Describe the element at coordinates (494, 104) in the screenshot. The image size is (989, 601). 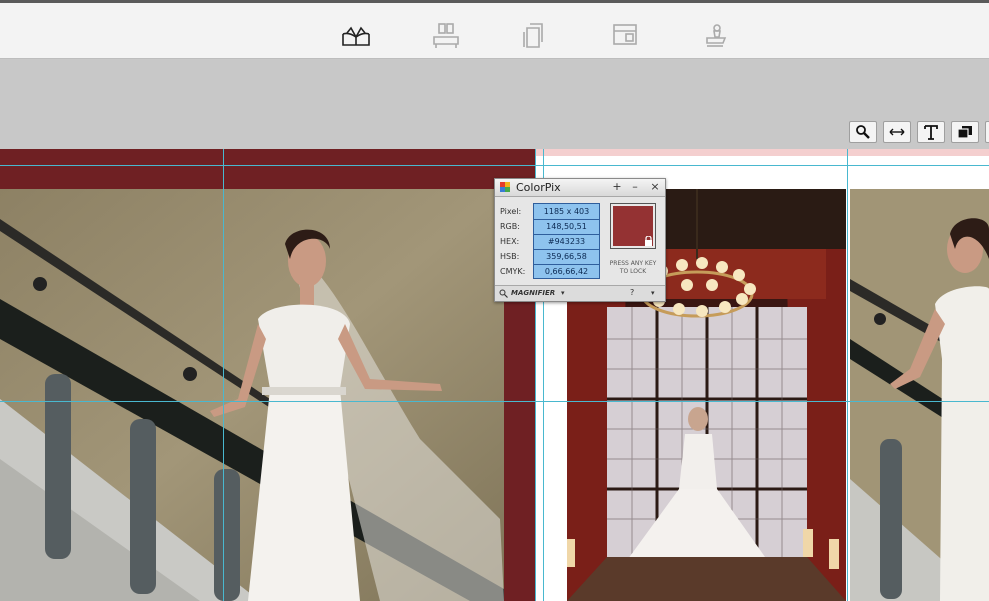
I see `workspace-header` at that location.